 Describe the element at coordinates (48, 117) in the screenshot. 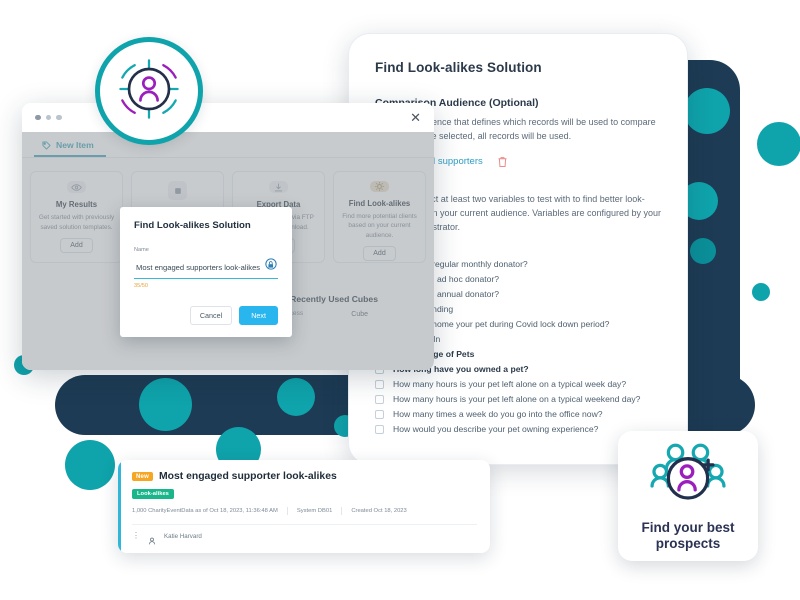

I see `window-traffic-lights` at that location.